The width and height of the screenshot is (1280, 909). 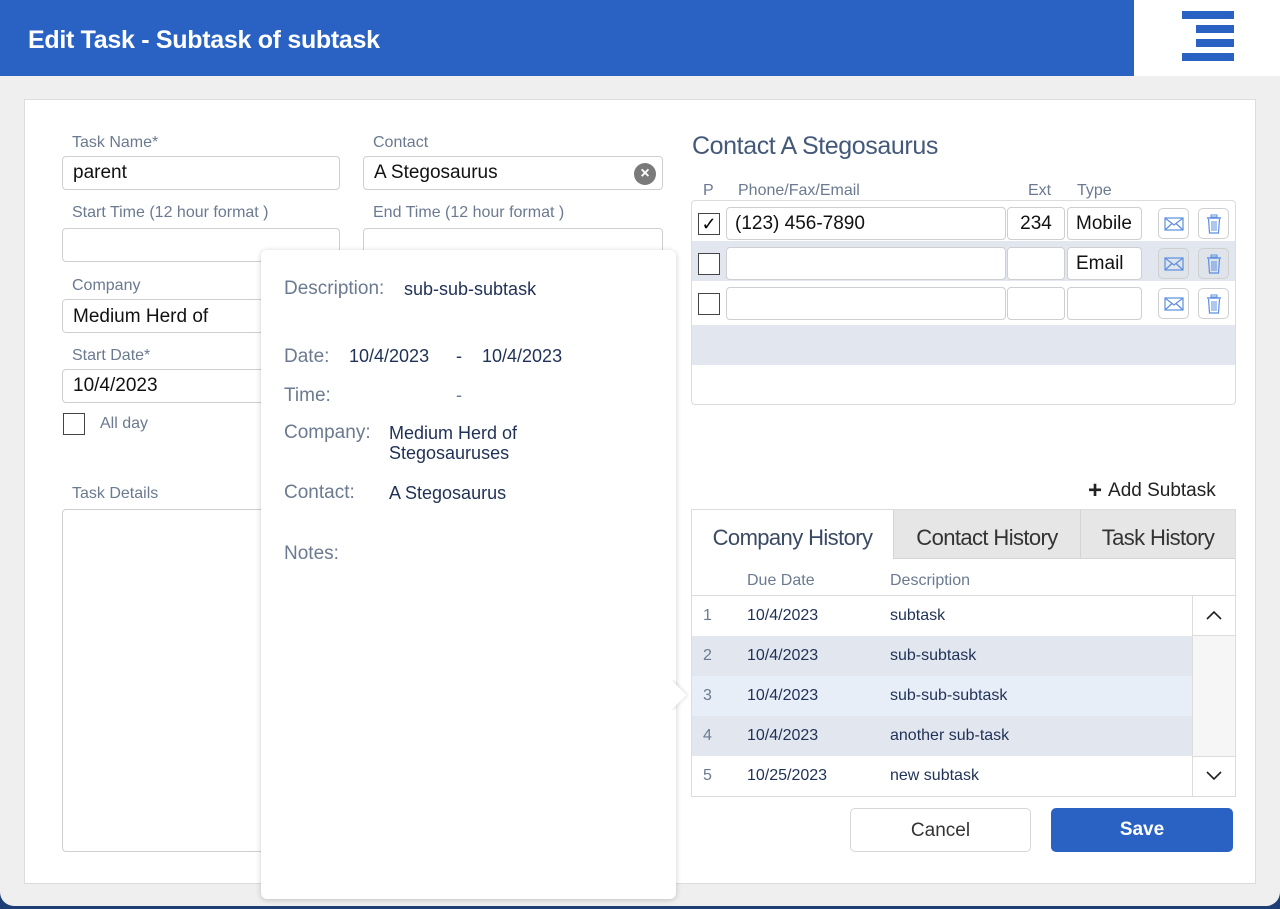 What do you see at coordinates (1094, 190) in the screenshot?
I see `header-type: Type` at bounding box center [1094, 190].